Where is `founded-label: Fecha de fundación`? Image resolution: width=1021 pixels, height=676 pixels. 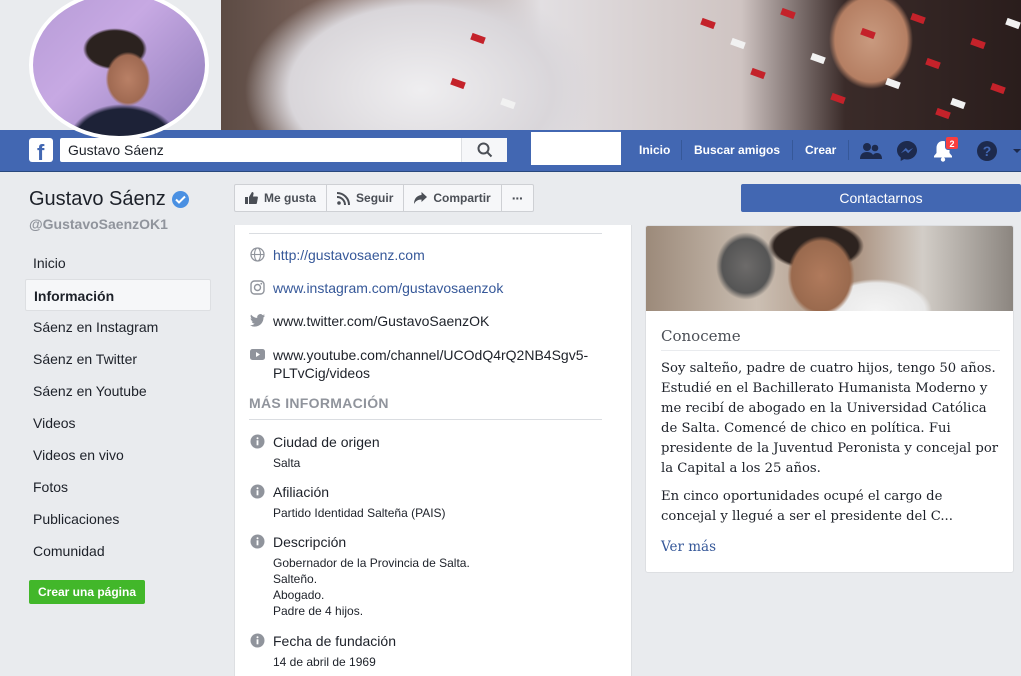 founded-label: Fecha de fundación is located at coordinates (334, 641).